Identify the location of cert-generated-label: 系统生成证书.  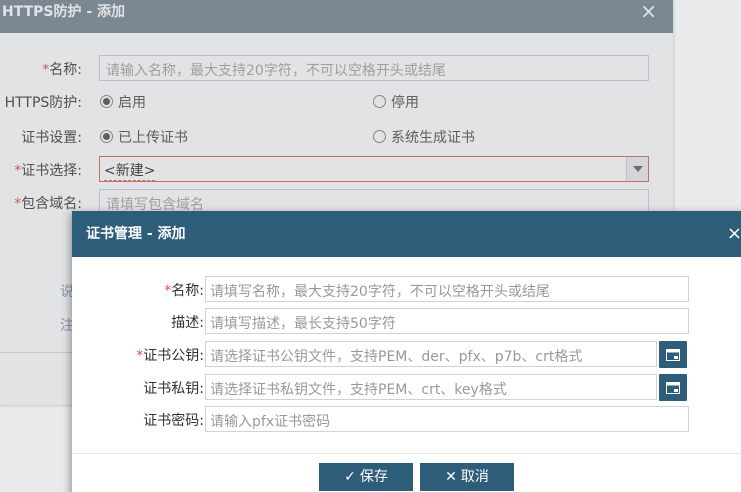
(433, 138).